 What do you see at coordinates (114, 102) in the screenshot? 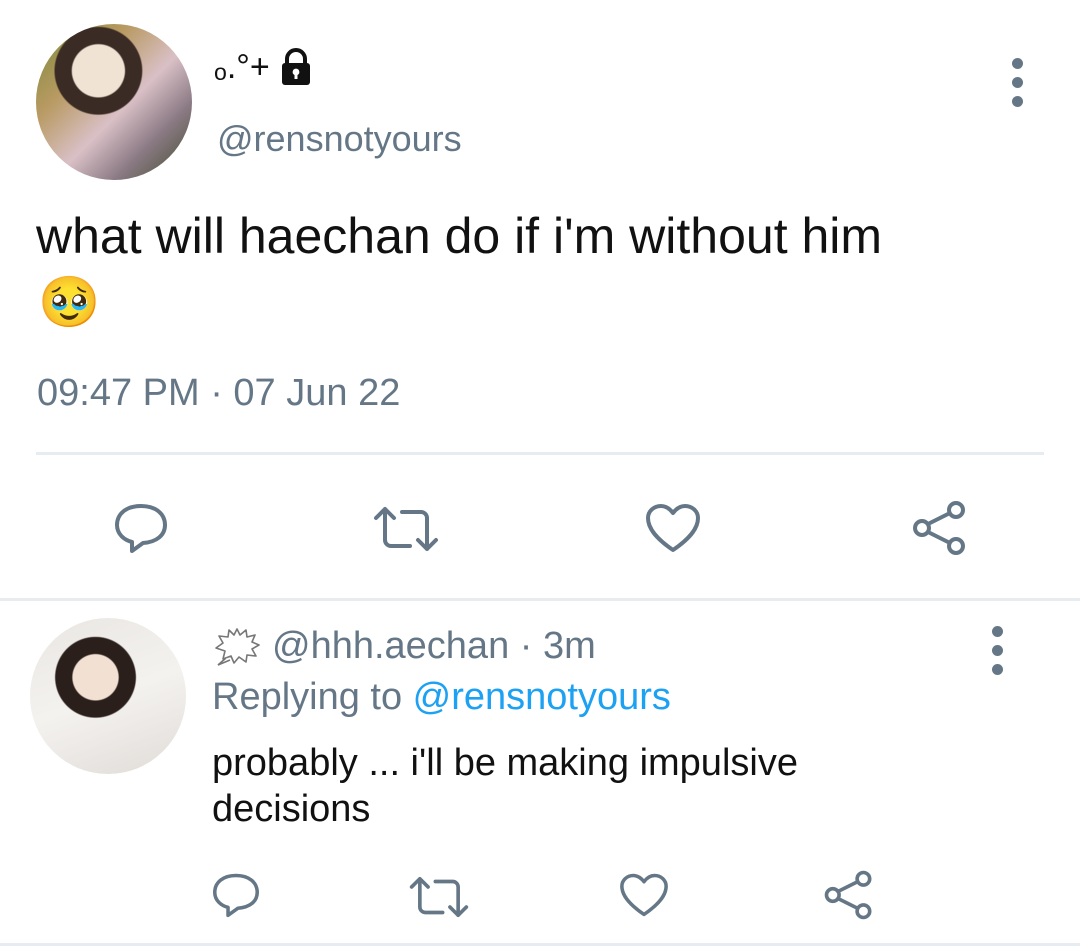
I see `author-avatar` at bounding box center [114, 102].